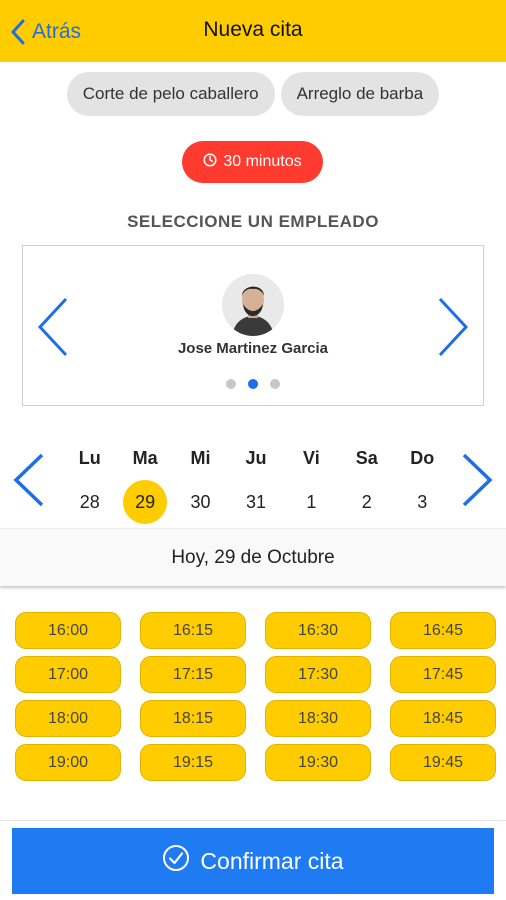 Image resolution: width=506 pixels, height=900 pixels. Describe the element at coordinates (318, 762) in the screenshot. I see `time-slot-button: 19:30` at that location.